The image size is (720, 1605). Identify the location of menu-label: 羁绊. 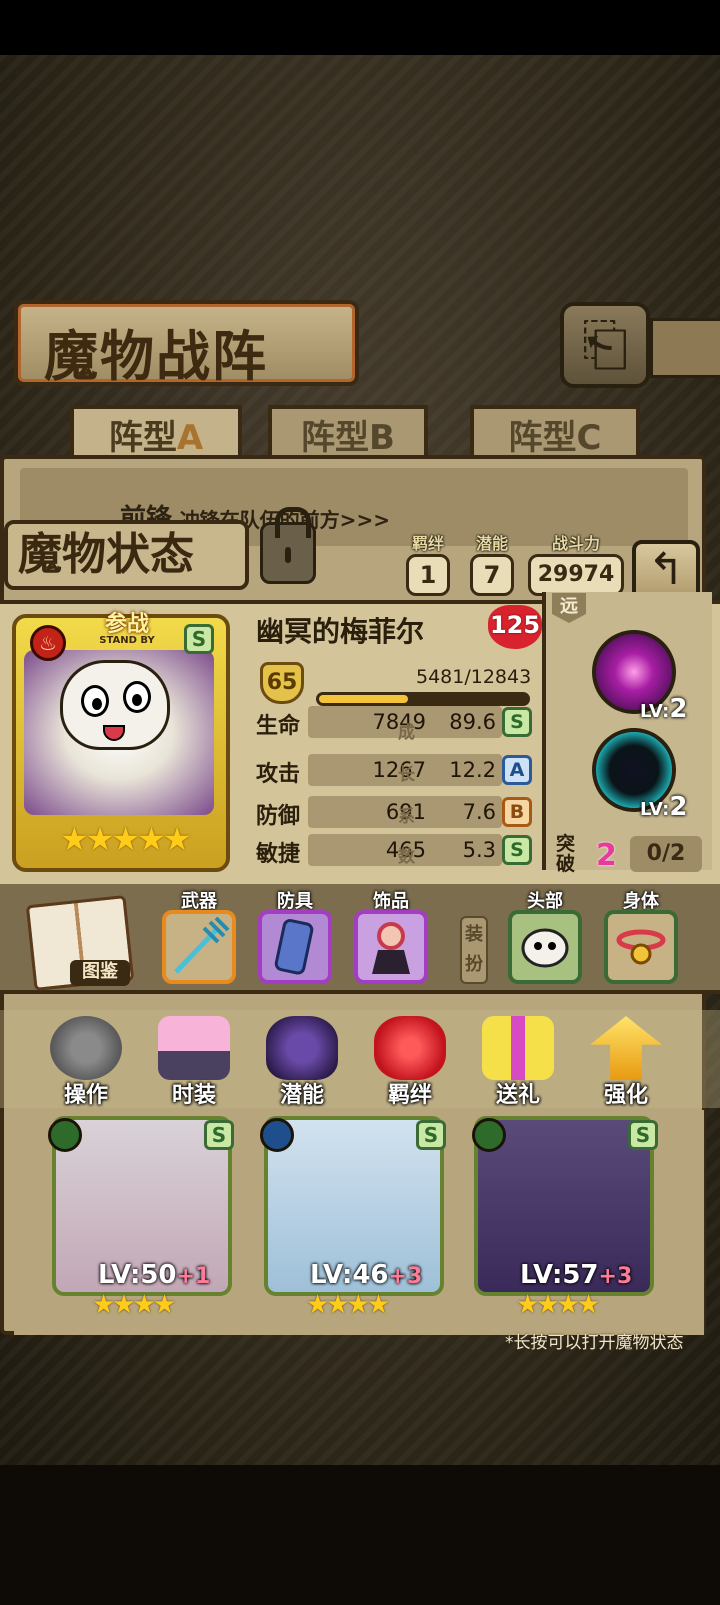
(409, 1095).